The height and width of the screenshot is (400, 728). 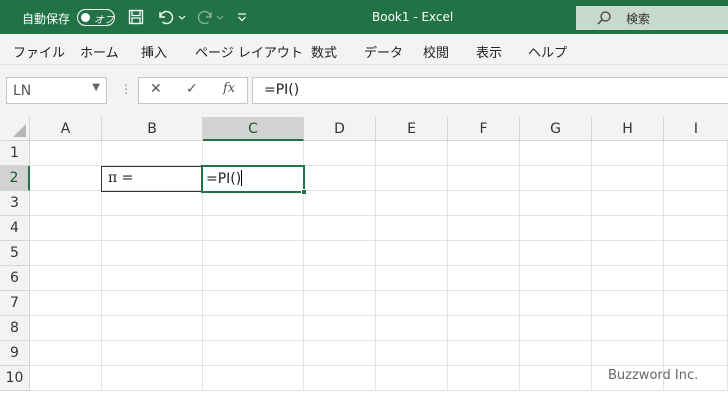 I want to click on cell-b7, so click(x=152, y=303).